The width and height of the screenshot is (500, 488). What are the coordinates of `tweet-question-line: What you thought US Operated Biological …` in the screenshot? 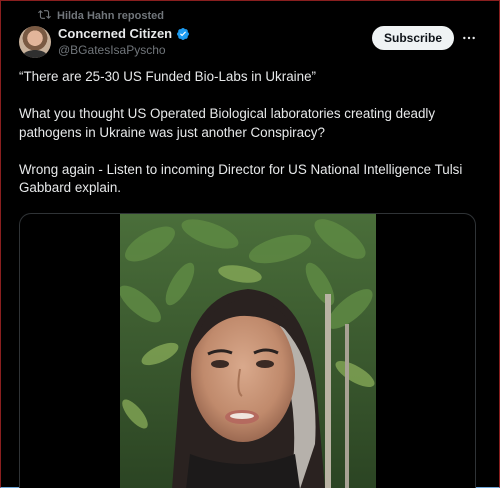 It's located at (227, 123).